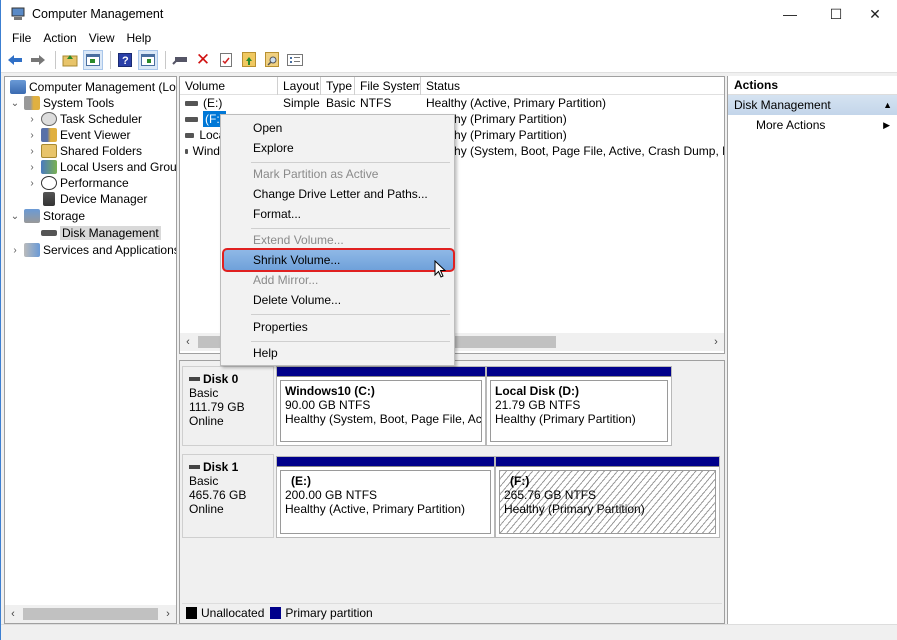 The image size is (897, 640). I want to click on actions-section-disk-management: Disk Management ▲, so click(812, 105).